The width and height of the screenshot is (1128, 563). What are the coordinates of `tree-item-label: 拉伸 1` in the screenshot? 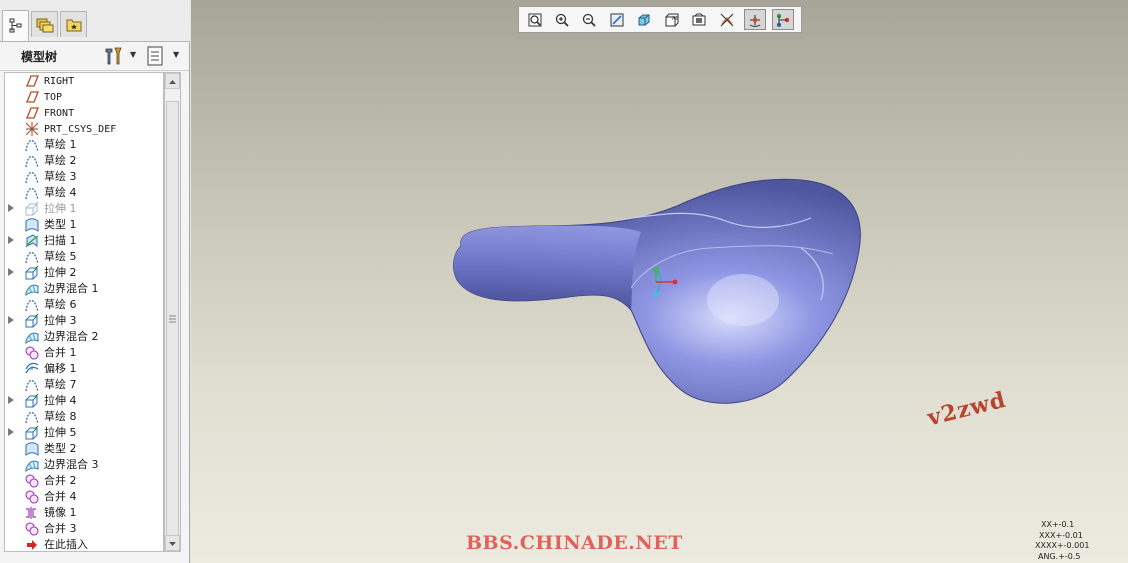 It's located at (60, 208).